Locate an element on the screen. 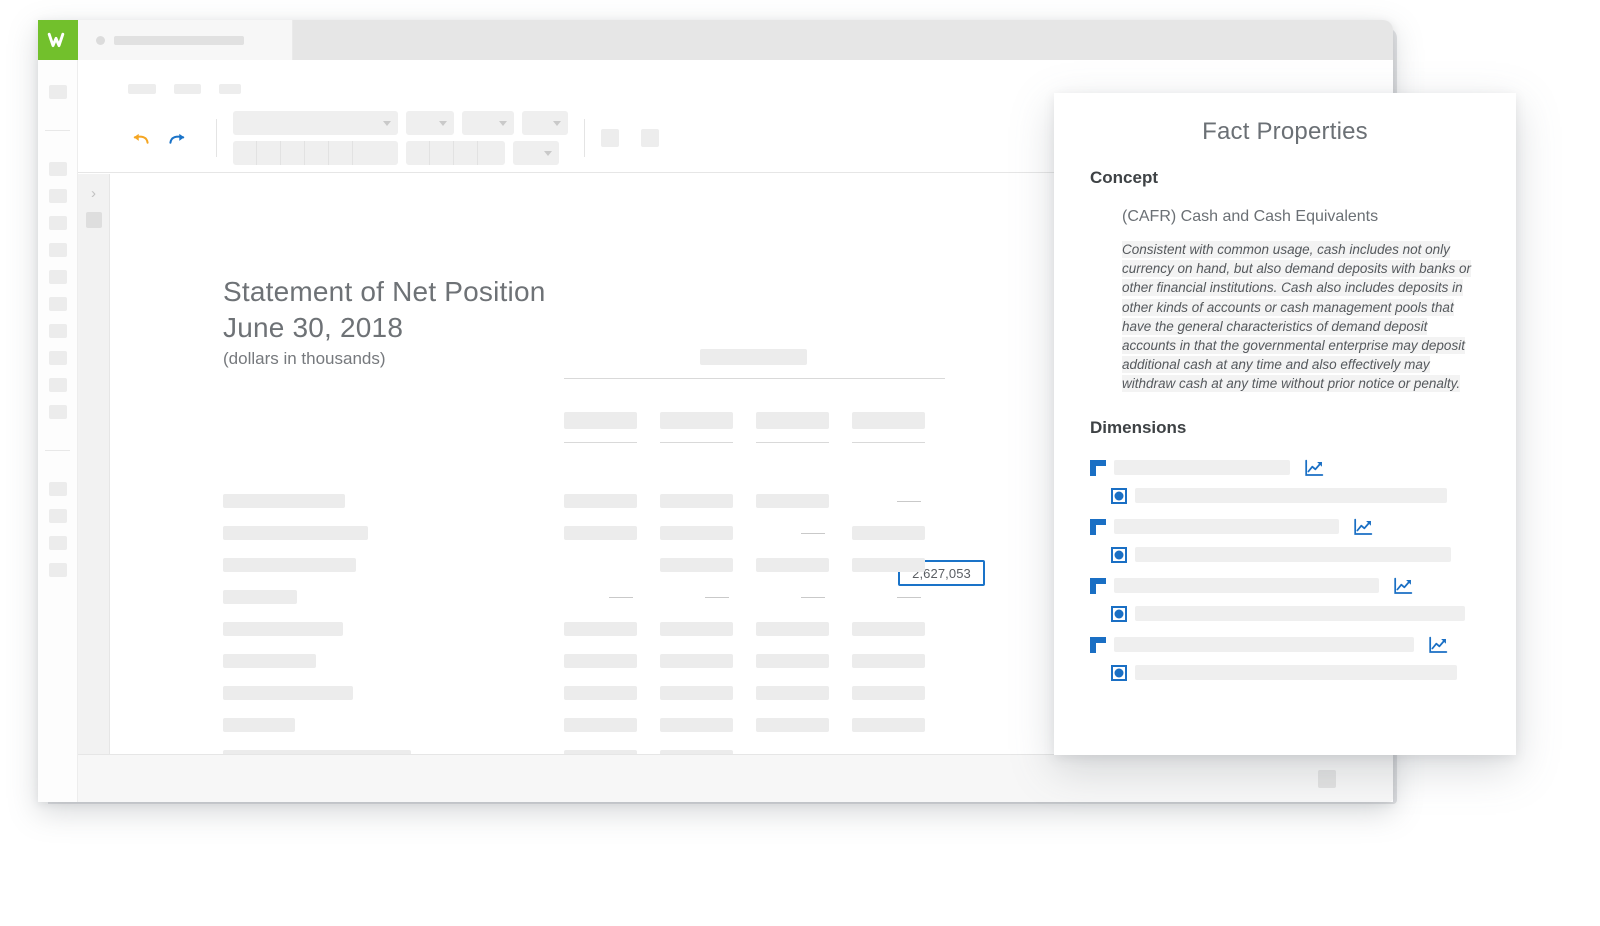  font-size-select is located at coordinates (430, 123).